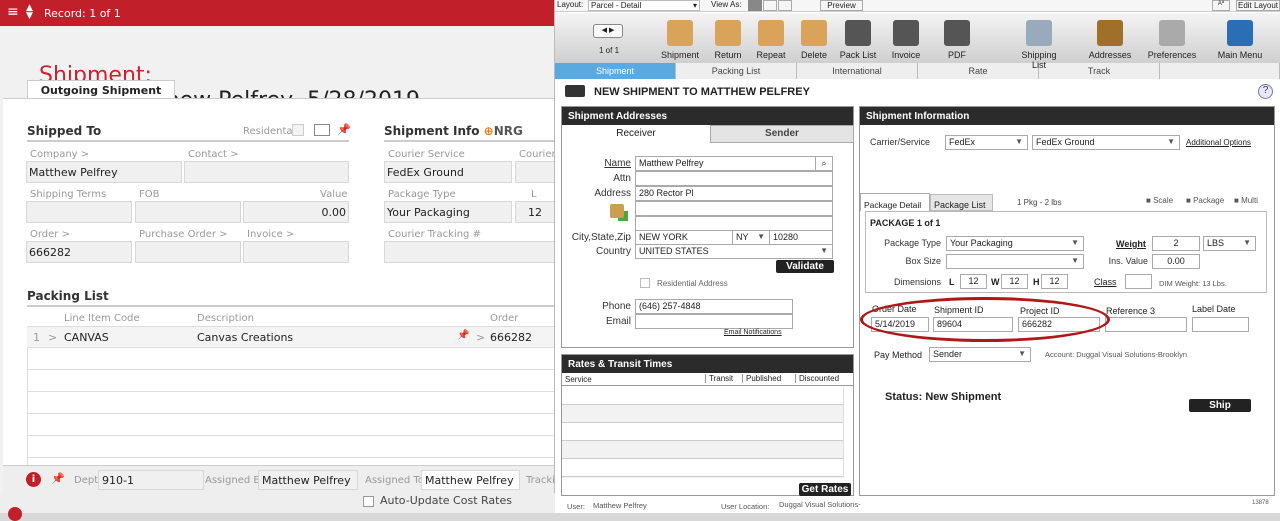 This screenshot has width=1280, height=521. I want to click on info-icon: i, so click(33, 479).